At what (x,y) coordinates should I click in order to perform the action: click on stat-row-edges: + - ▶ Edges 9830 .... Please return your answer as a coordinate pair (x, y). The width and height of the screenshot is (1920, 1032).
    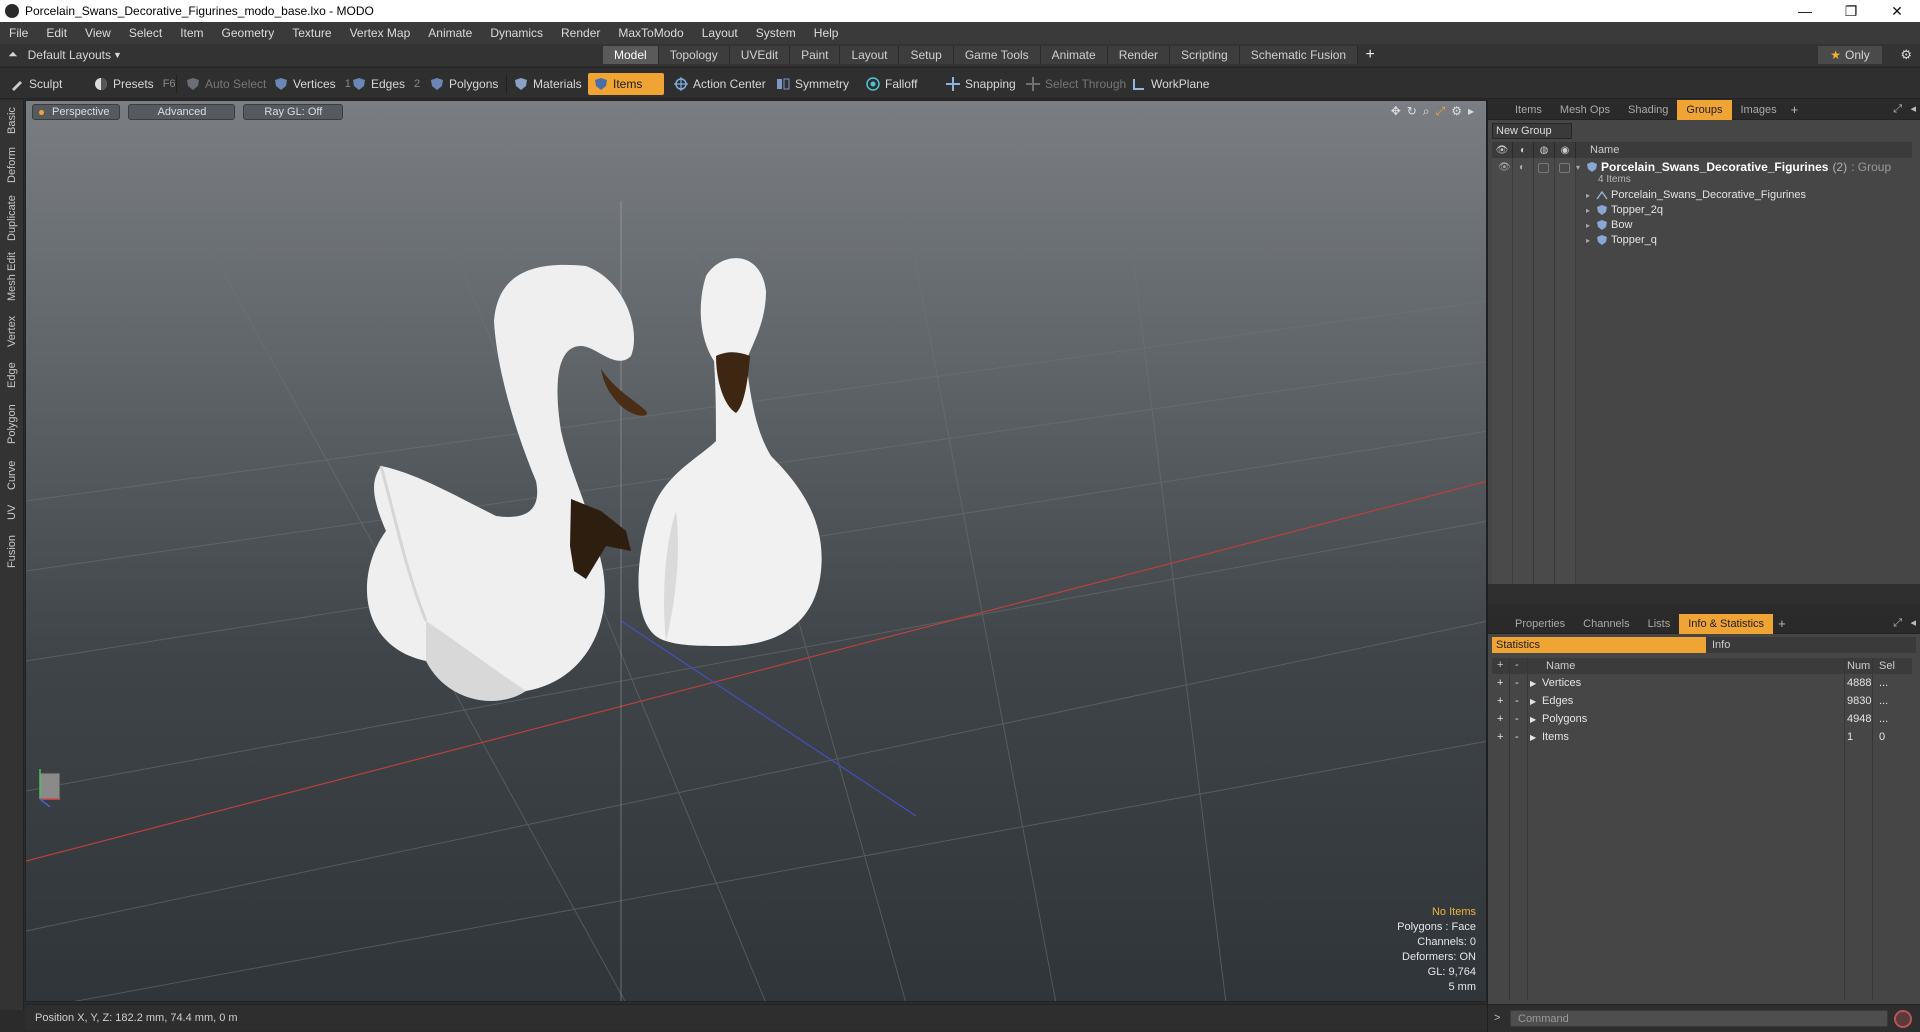
    Looking at the image, I should click on (1702, 702).